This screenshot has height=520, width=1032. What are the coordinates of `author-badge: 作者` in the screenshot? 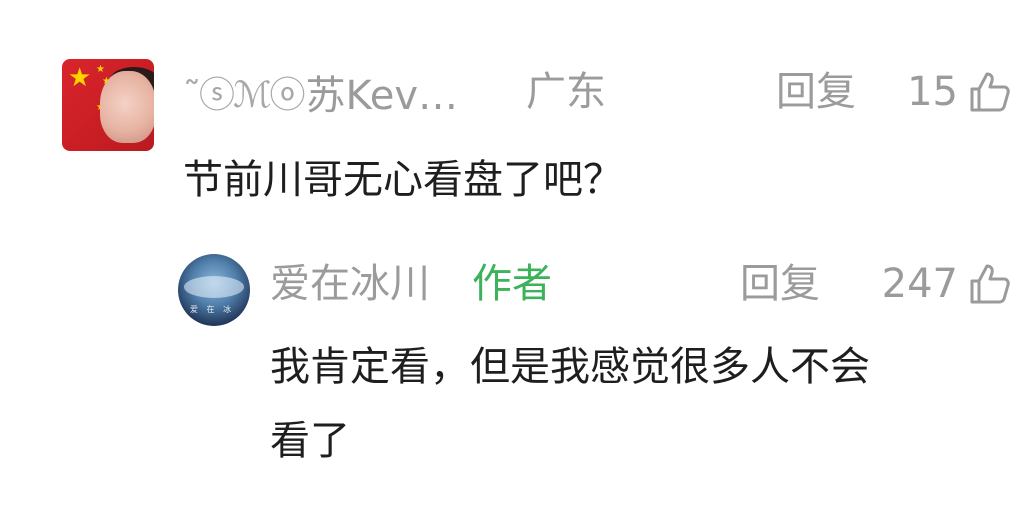 It's located at (512, 284).